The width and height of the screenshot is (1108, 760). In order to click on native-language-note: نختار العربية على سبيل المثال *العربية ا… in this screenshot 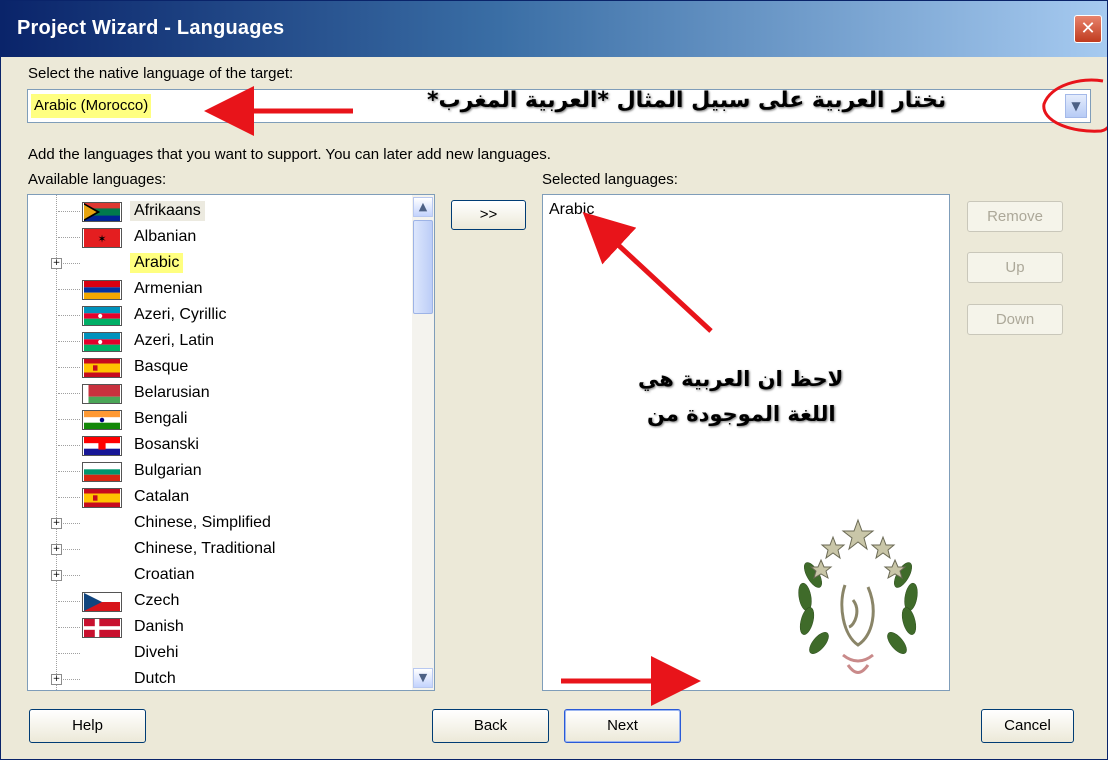, I will do `click(687, 100)`.